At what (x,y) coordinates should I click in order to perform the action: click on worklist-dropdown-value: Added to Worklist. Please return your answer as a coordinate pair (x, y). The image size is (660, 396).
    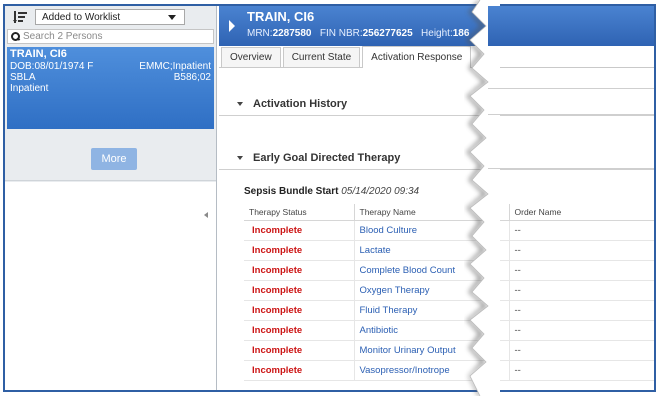
    Looking at the image, I should click on (81, 17).